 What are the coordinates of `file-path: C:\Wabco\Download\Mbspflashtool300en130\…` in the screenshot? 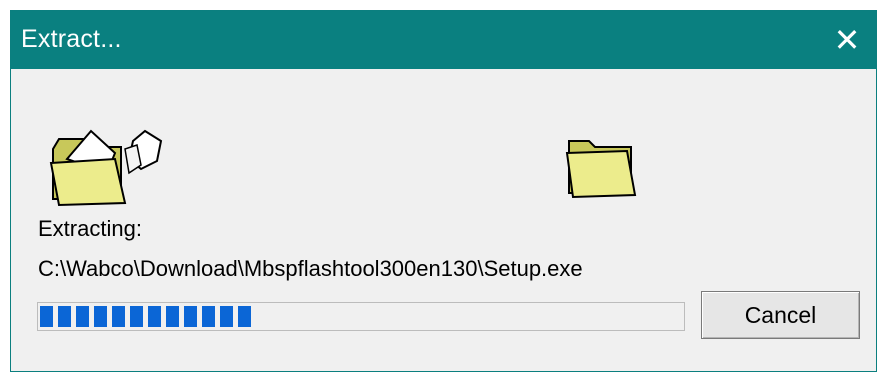 It's located at (310, 268).